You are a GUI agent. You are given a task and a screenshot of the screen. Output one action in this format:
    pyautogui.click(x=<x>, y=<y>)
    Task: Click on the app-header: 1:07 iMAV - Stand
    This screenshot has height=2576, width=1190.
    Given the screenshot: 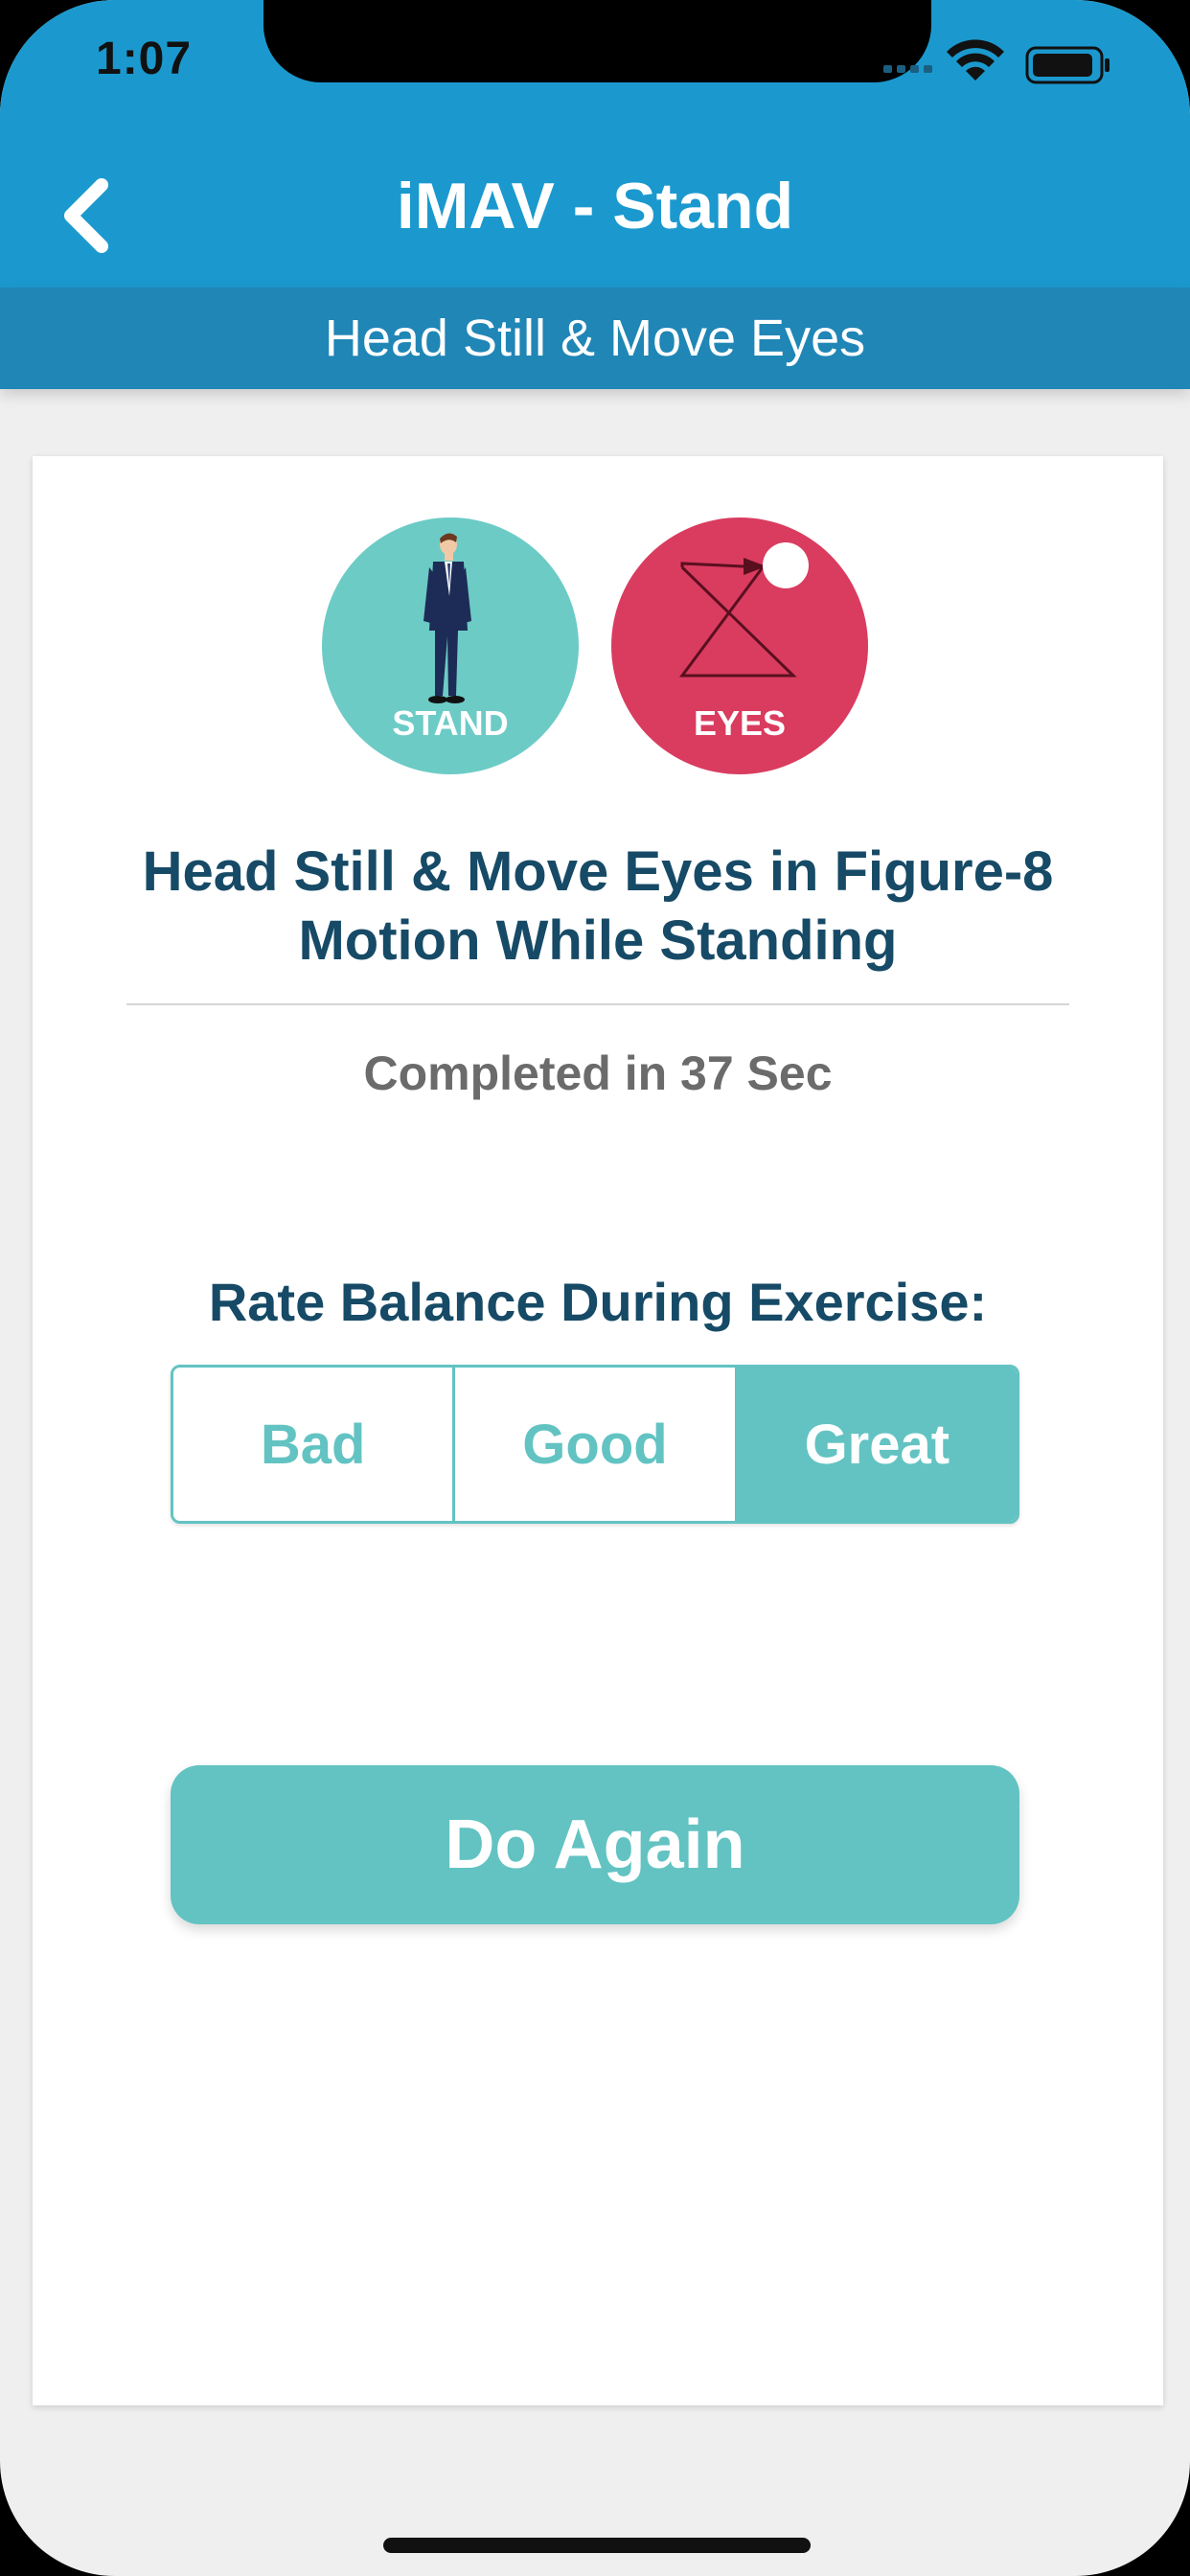 What is the action you would take?
    pyautogui.click(x=595, y=144)
    